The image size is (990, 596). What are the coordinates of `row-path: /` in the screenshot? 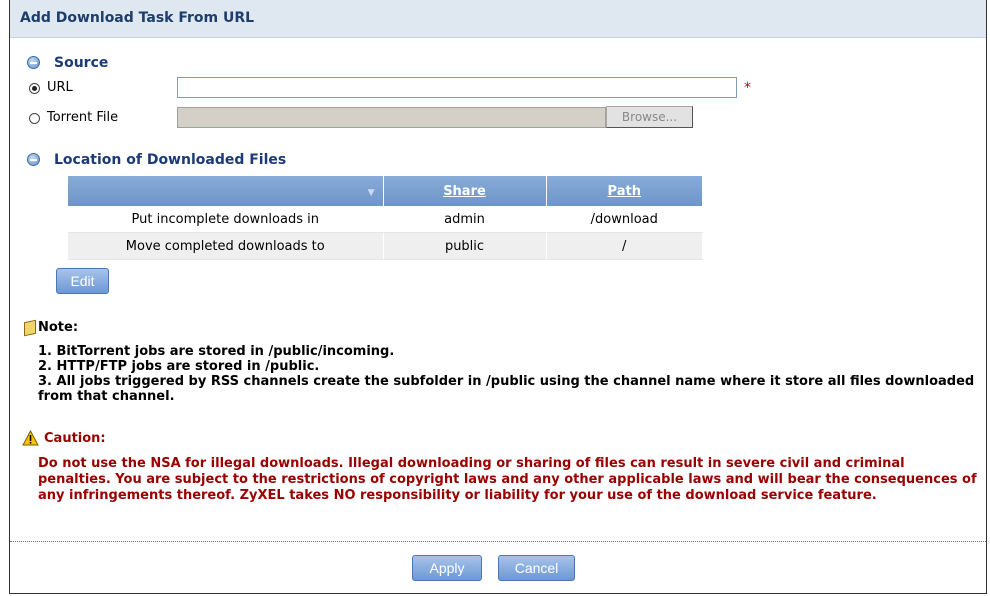 It's located at (624, 246).